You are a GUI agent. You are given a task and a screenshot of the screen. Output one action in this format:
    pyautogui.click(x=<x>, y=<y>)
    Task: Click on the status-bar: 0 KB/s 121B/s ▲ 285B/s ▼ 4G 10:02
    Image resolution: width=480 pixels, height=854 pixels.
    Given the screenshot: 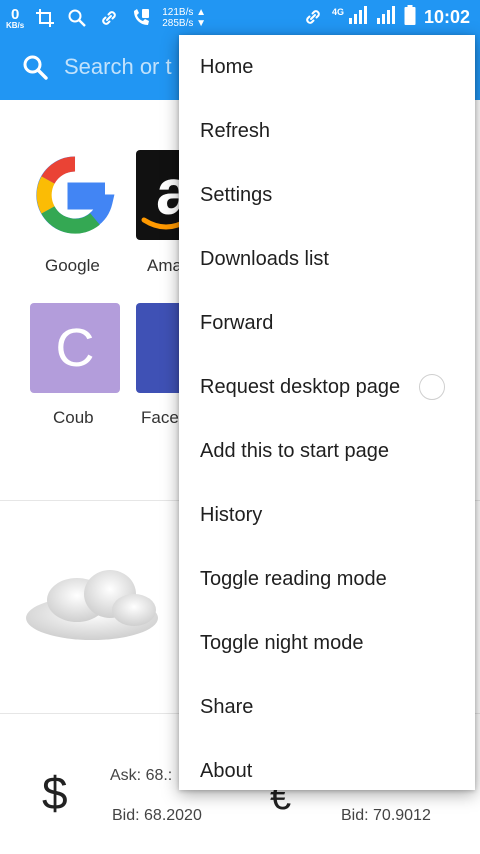 What is the action you would take?
    pyautogui.click(x=240, y=17)
    